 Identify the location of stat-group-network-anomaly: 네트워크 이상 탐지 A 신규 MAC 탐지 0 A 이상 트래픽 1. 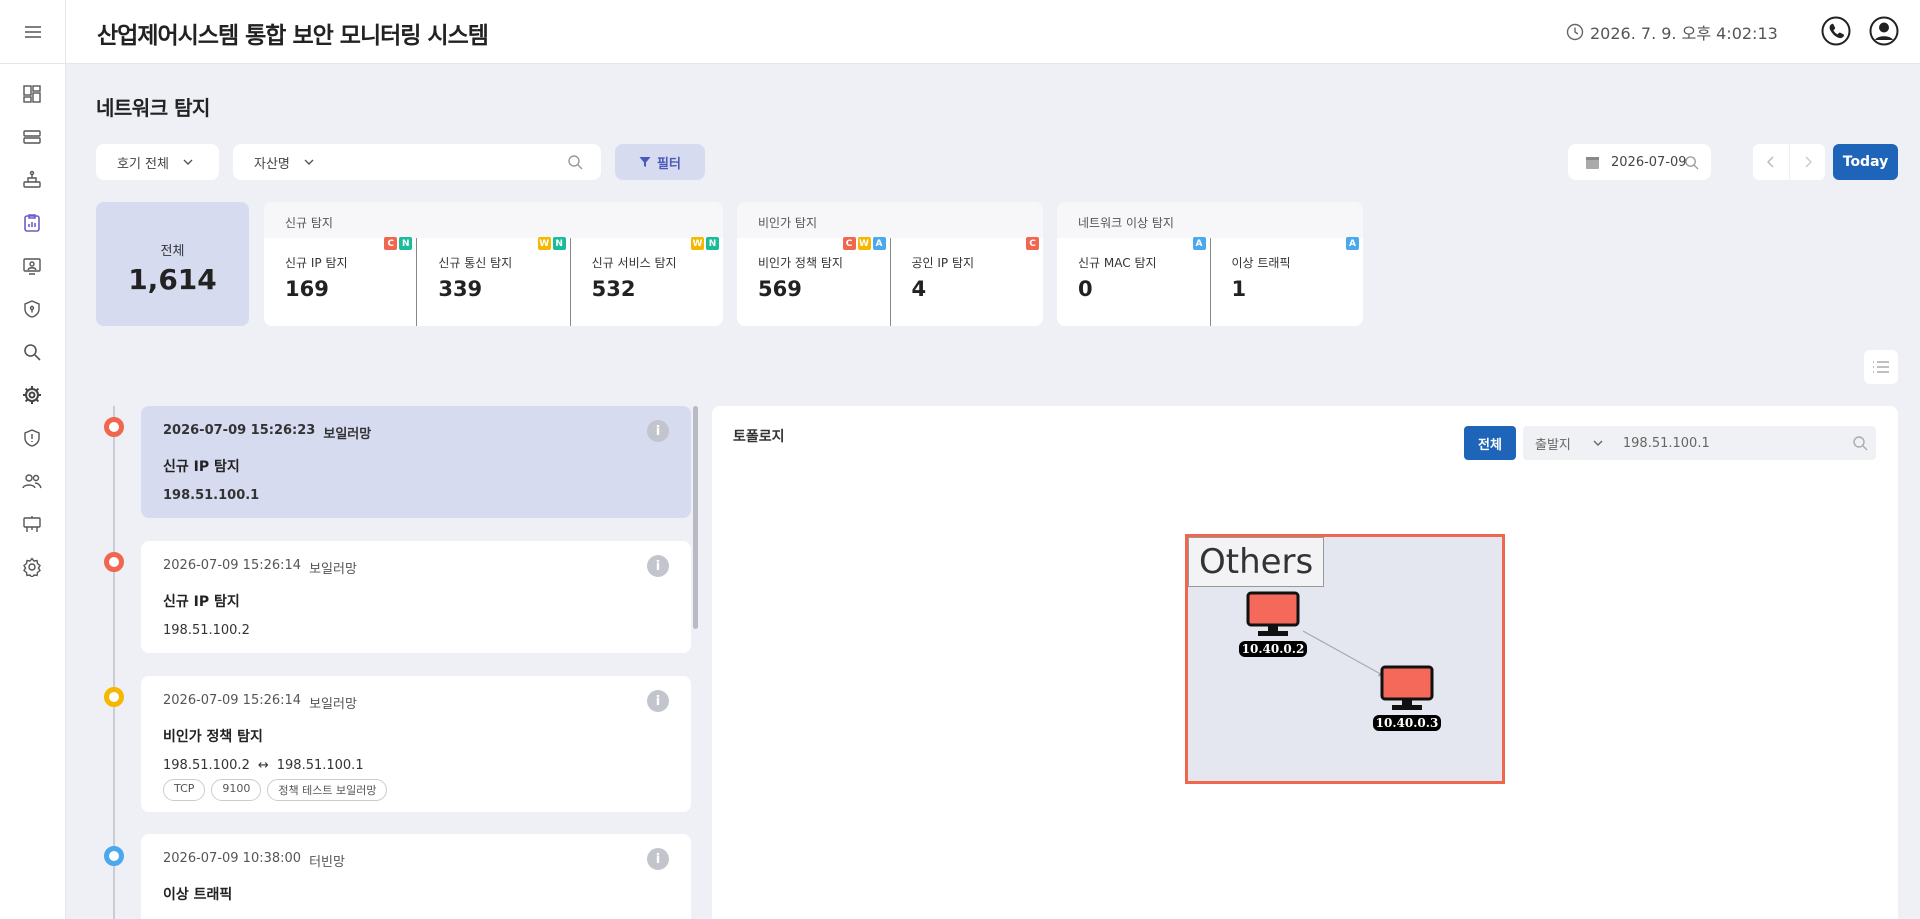
(1210, 264).